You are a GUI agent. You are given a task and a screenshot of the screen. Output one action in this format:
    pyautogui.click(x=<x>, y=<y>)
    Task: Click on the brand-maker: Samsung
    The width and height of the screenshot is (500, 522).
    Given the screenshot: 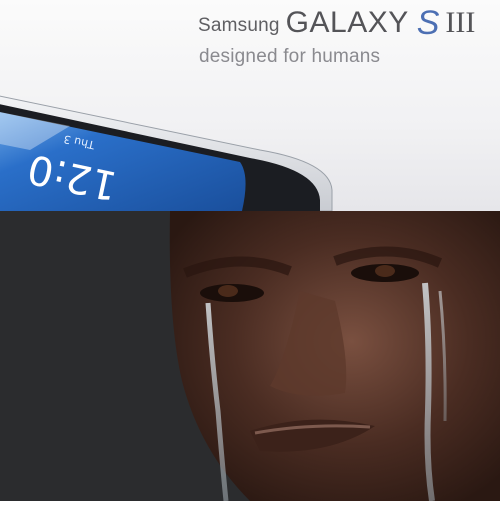 What is the action you would take?
    pyautogui.click(x=239, y=25)
    